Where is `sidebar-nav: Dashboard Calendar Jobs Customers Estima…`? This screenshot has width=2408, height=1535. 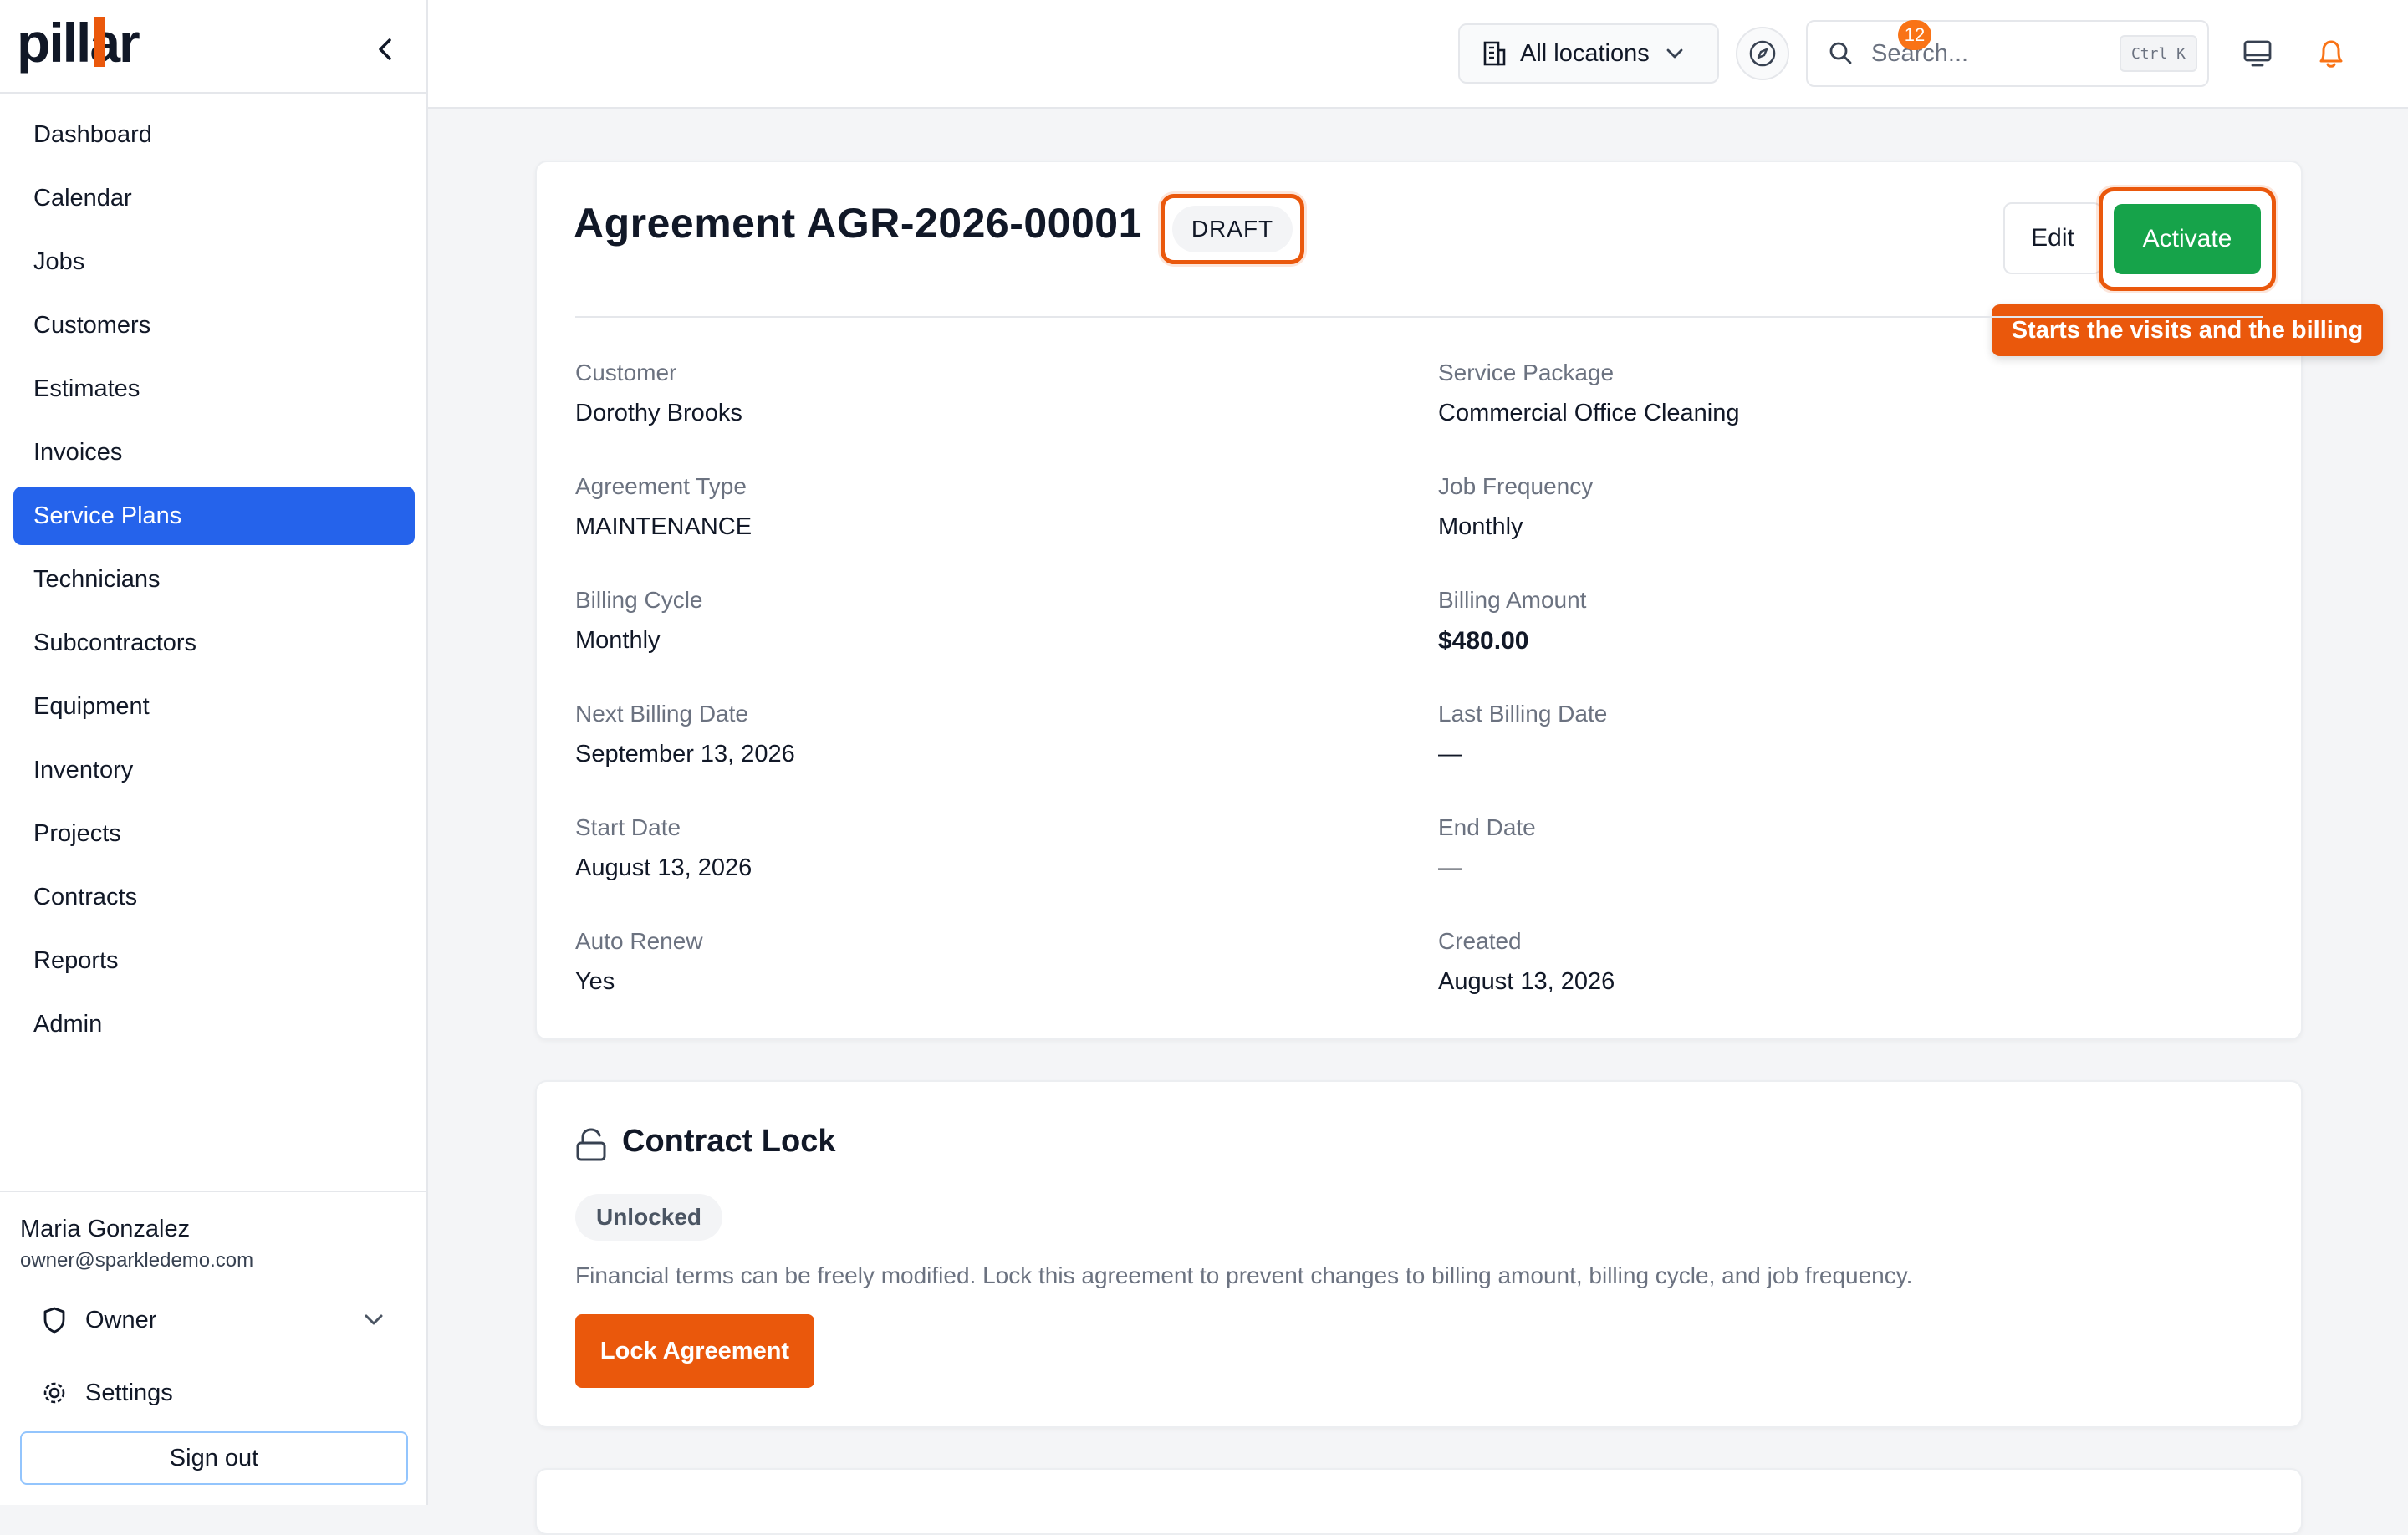 sidebar-nav: Dashboard Calendar Jobs Customers Estima… is located at coordinates (214, 581).